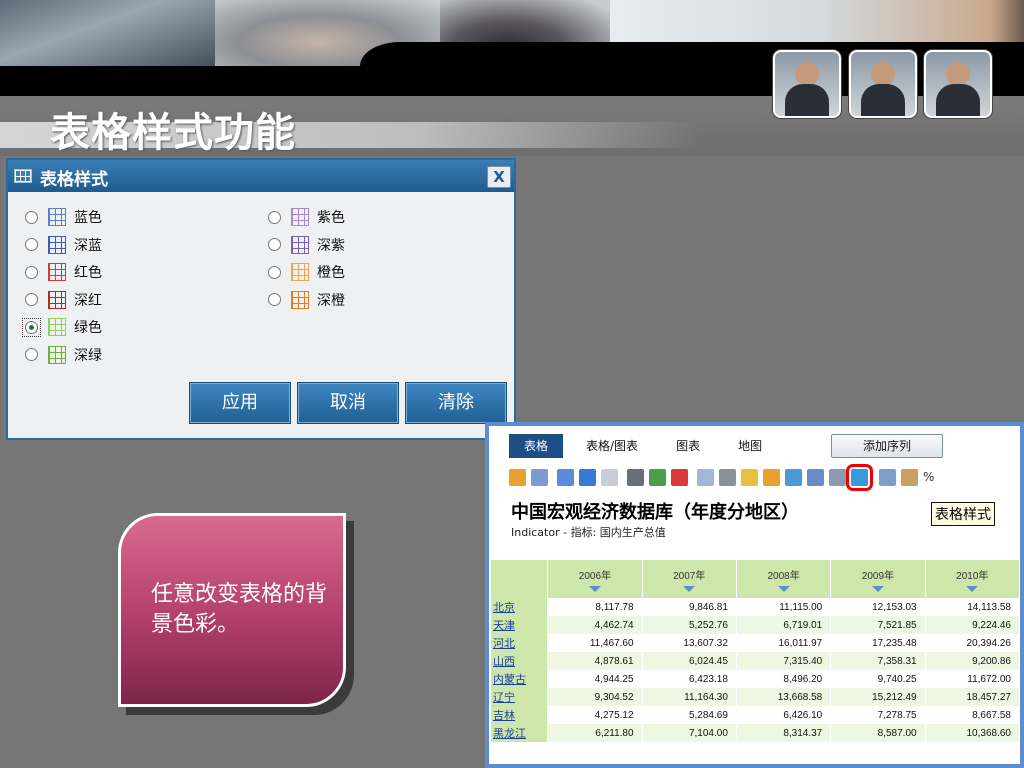 Image resolution: width=1024 pixels, height=768 pixels. I want to click on column-header: 2009年, so click(878, 579).